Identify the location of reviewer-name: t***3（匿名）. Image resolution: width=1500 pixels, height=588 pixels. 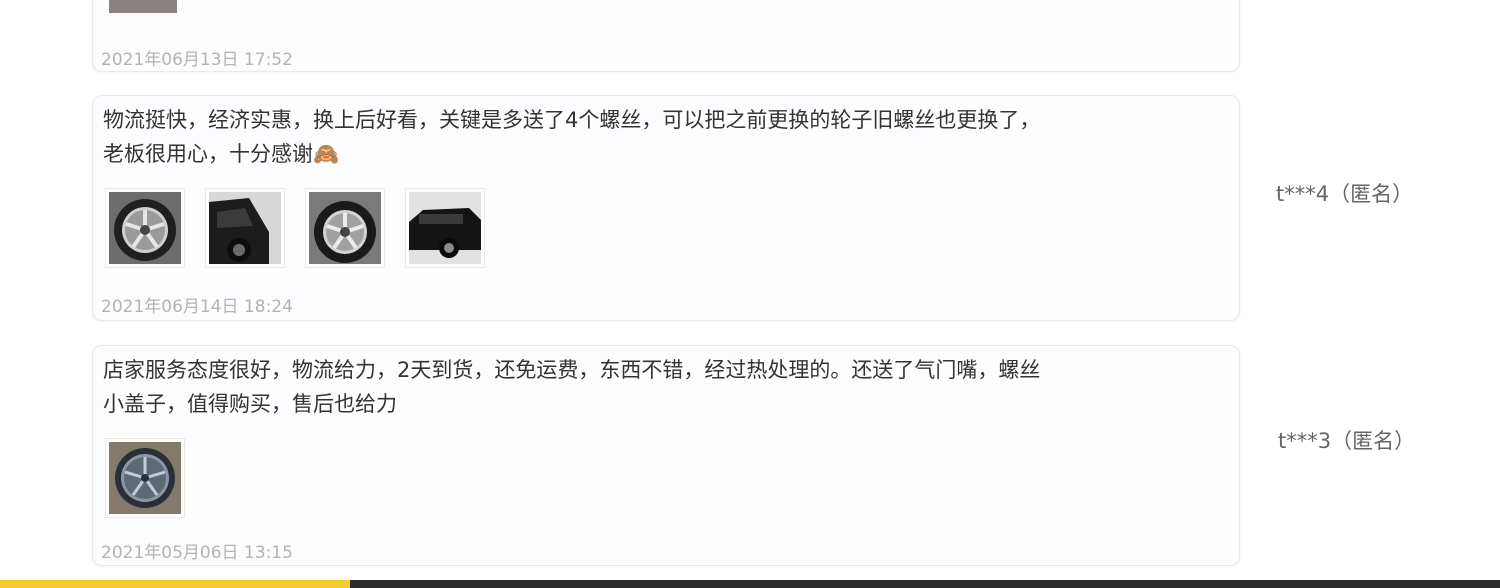
(1347, 441).